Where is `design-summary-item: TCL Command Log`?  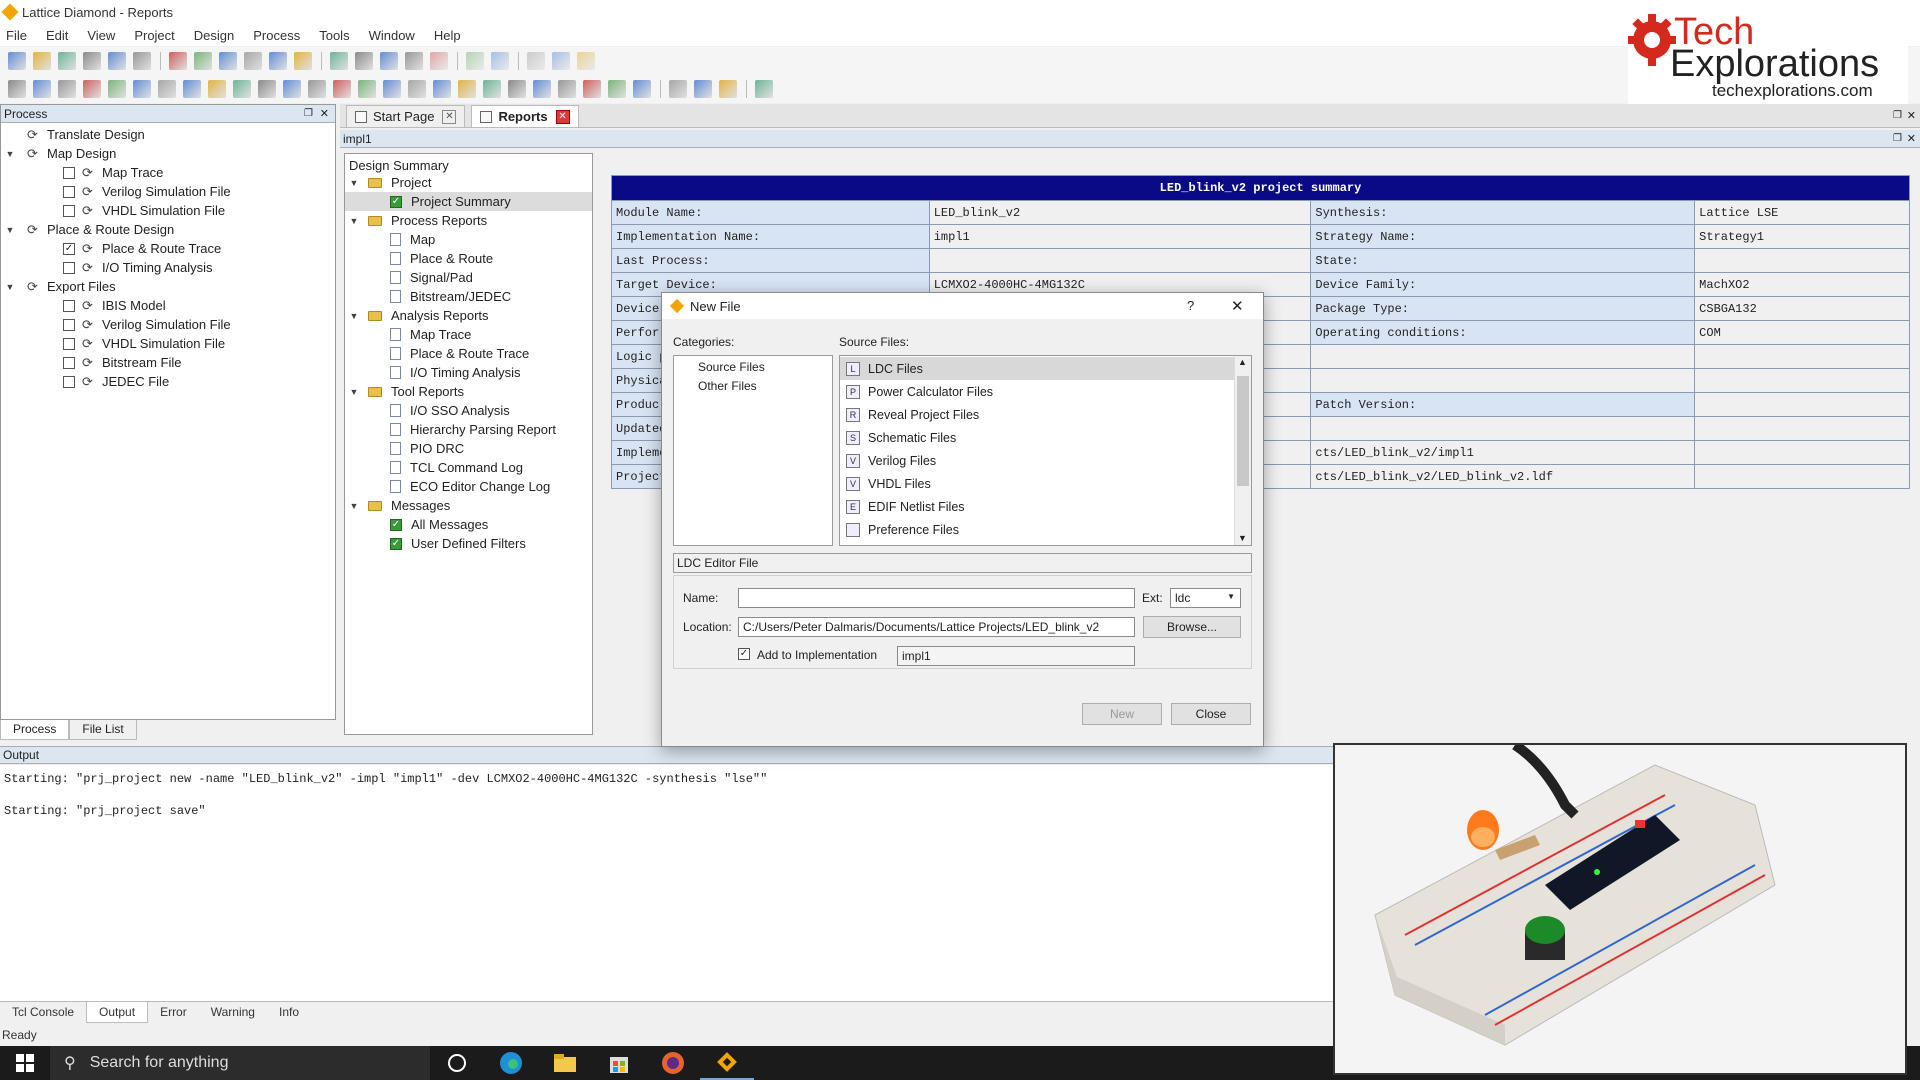 design-summary-item: TCL Command Log is located at coordinates (468, 467).